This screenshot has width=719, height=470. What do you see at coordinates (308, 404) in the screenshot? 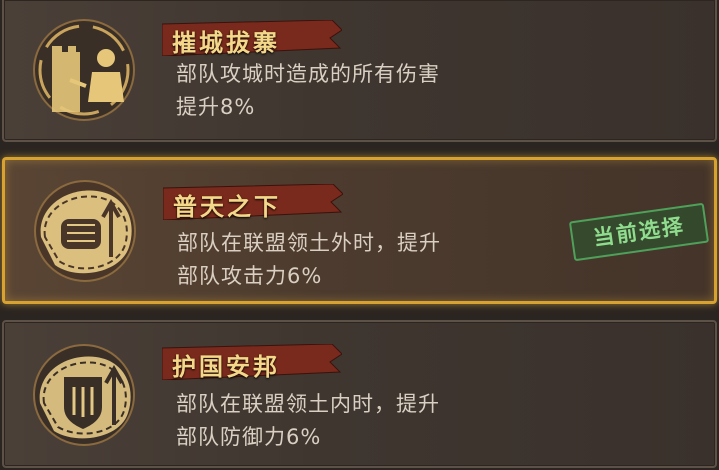
I see `skill-desc-line: 部队在联盟领土内时，提升` at bounding box center [308, 404].